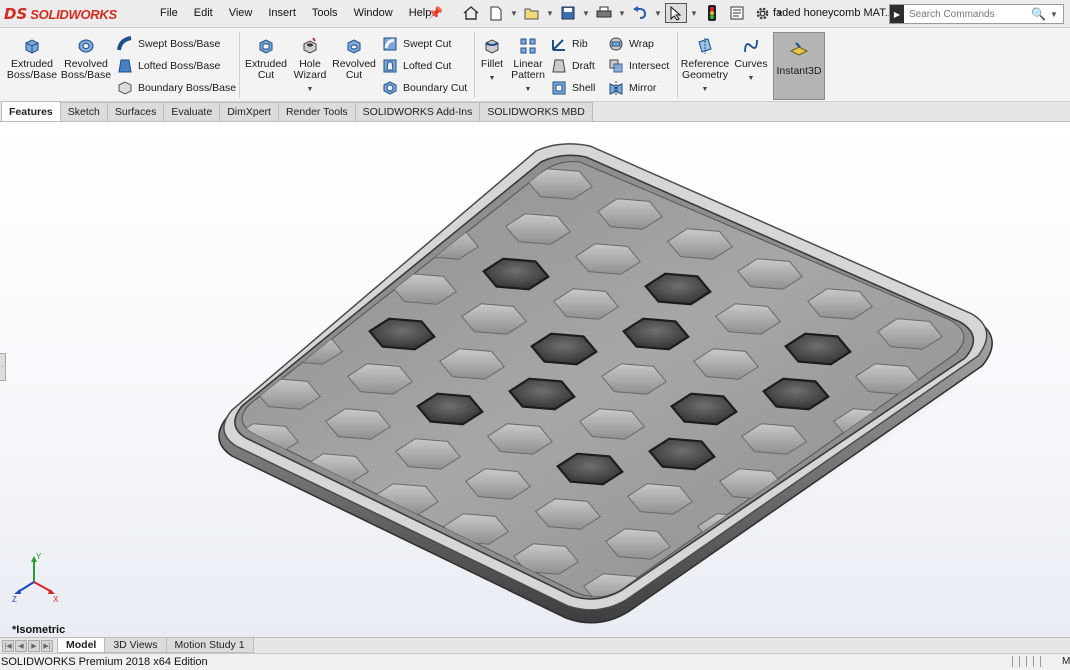  I want to click on extruded-cut-label: Extruded Cut, so click(266, 69).